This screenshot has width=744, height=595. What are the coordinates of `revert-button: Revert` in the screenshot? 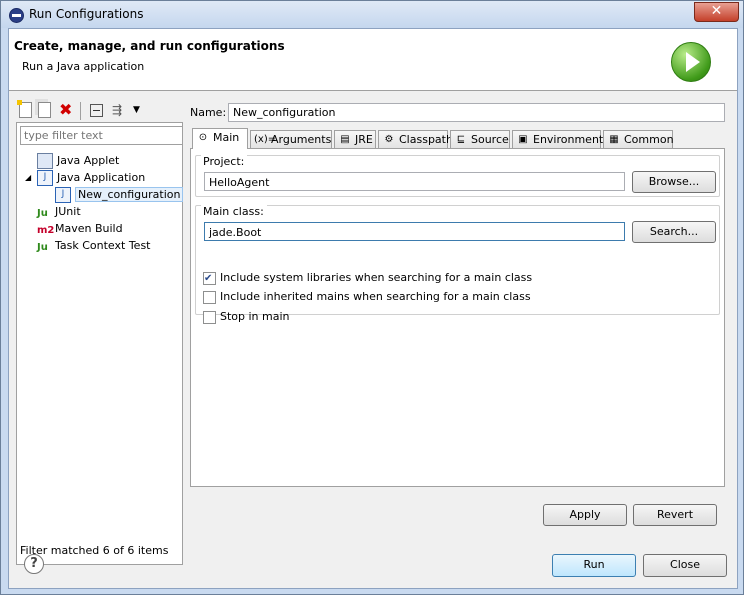 It's located at (675, 515).